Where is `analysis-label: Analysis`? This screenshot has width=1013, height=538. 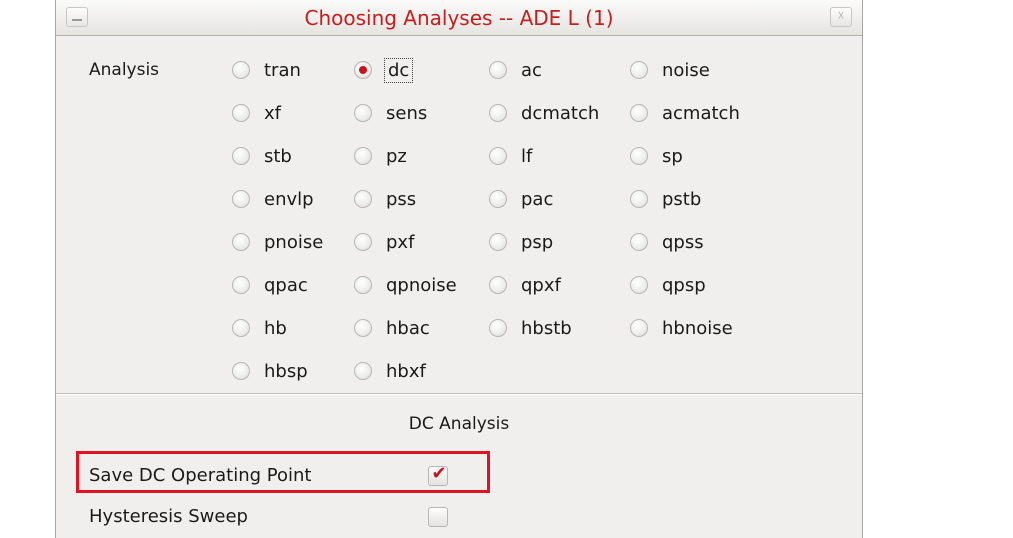
analysis-label: Analysis is located at coordinates (124, 70).